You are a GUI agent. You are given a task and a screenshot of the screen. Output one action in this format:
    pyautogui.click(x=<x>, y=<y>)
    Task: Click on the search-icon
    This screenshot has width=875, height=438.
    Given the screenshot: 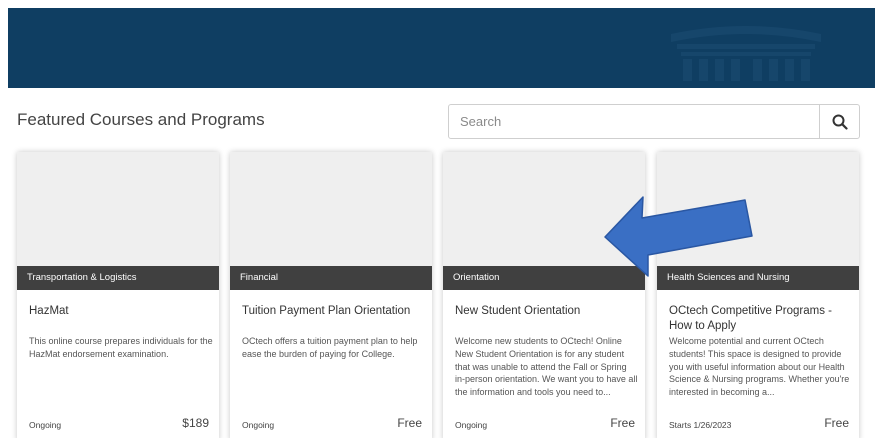 What is the action you would take?
    pyautogui.click(x=840, y=122)
    